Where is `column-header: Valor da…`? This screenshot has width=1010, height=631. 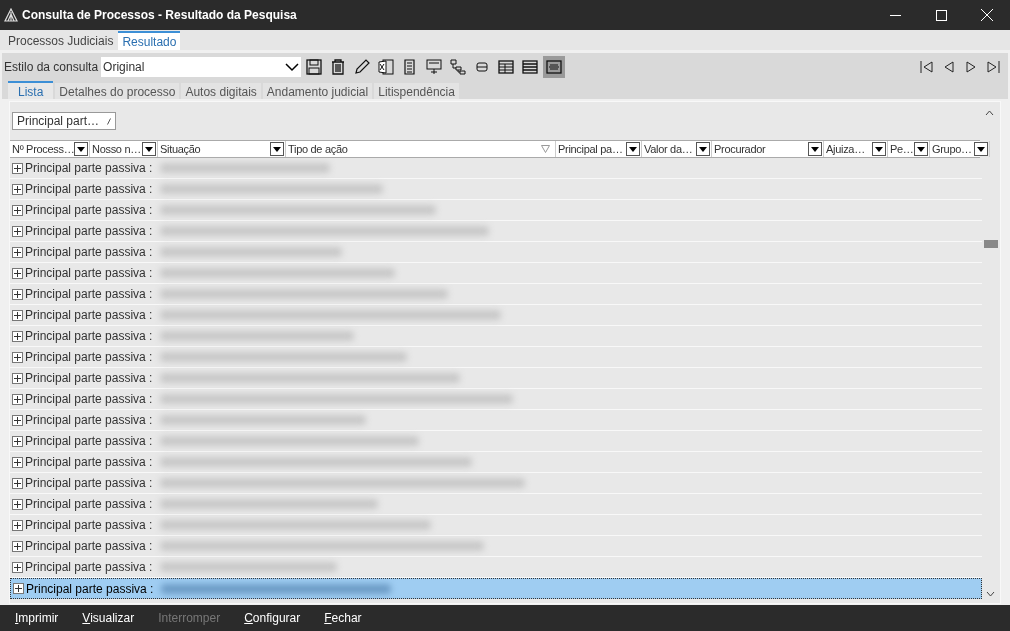
column-header: Valor da… is located at coordinates (677, 149).